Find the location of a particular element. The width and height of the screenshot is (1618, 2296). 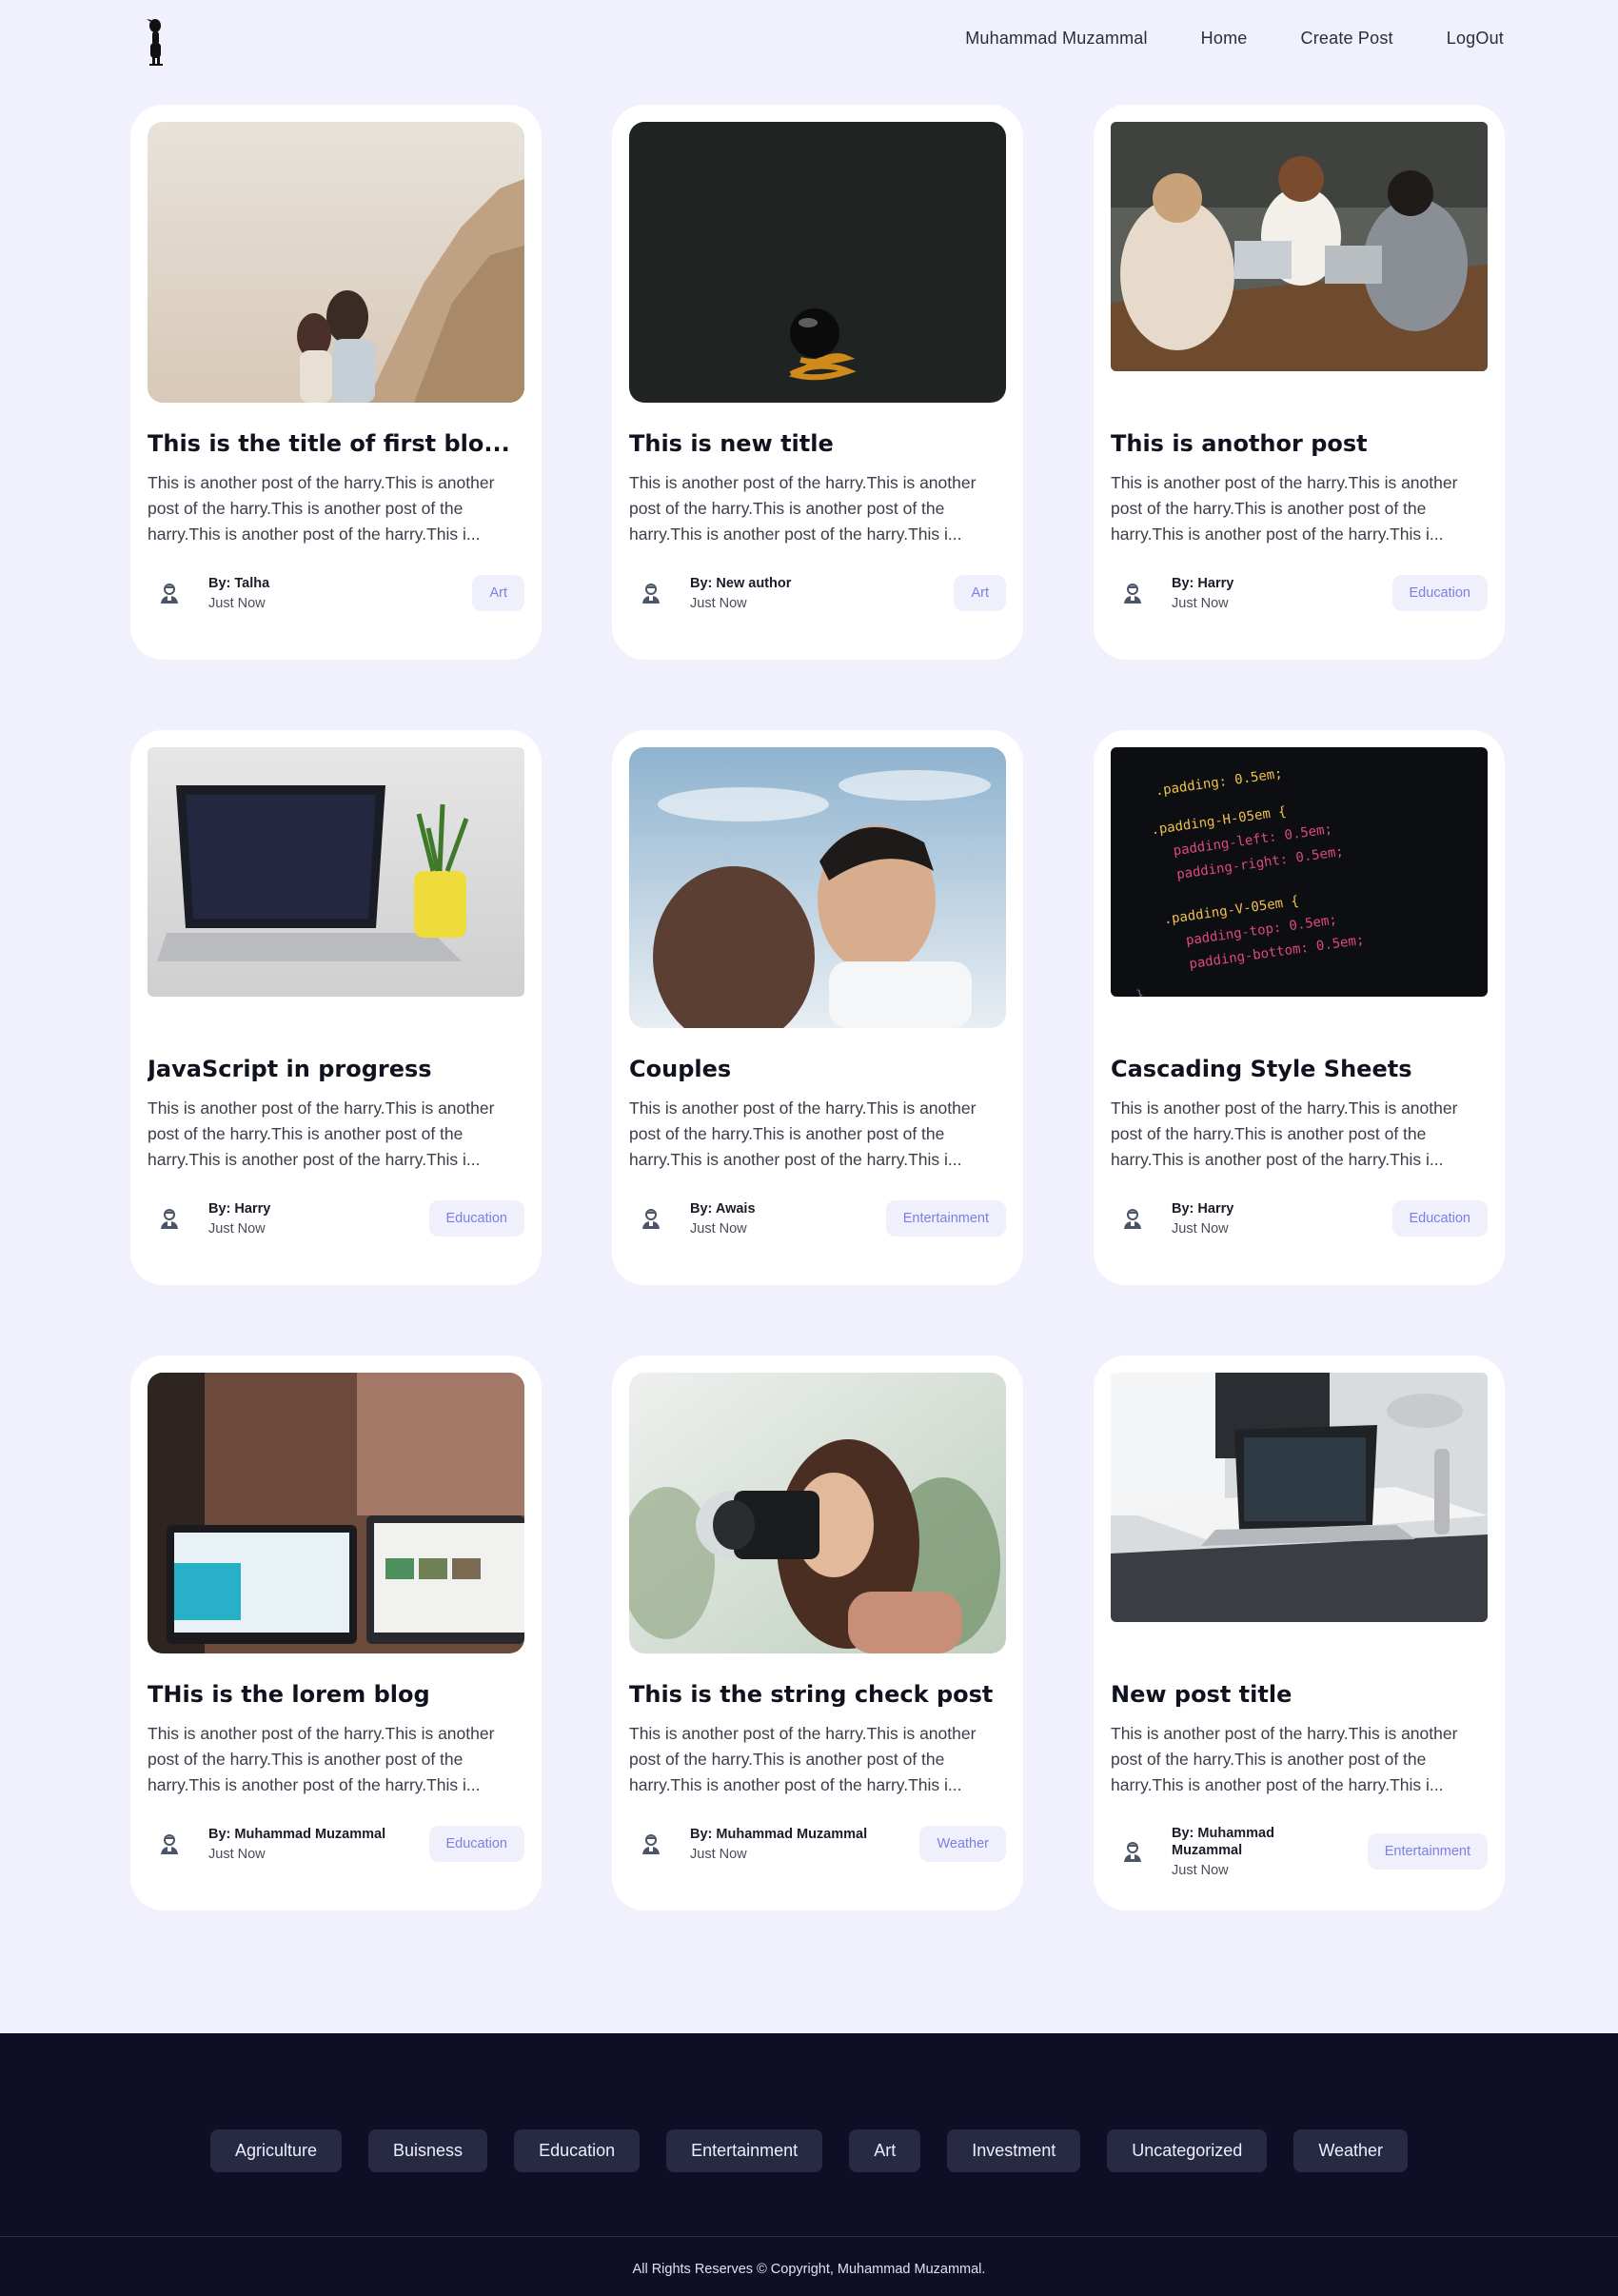

post-meta: By: Awais Just Now Entertainment is located at coordinates (817, 1218).